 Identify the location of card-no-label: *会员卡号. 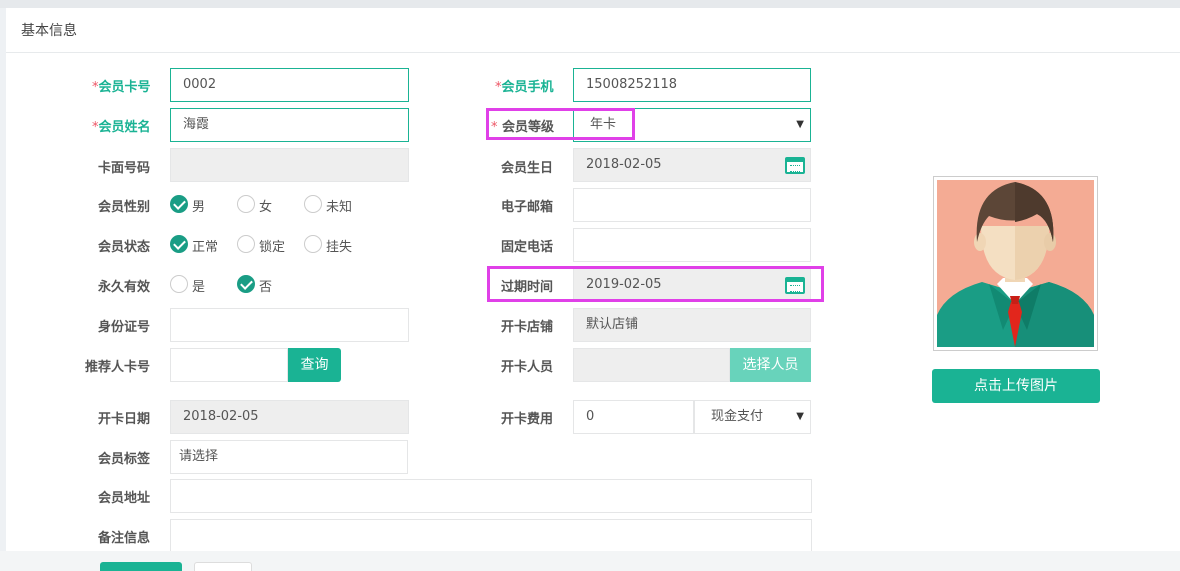
(121, 87).